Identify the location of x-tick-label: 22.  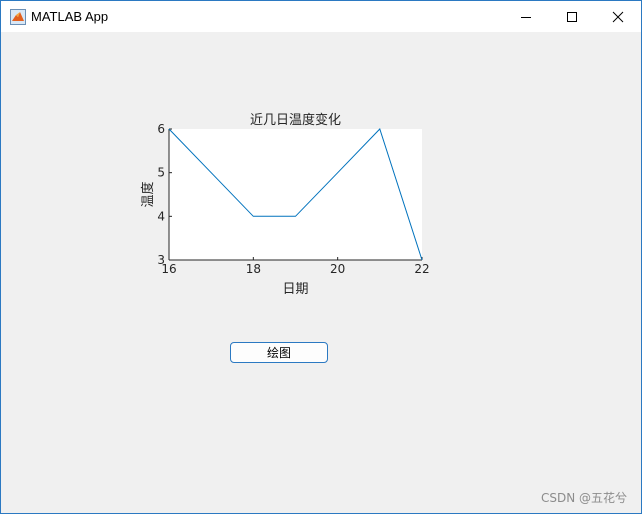
(421, 269).